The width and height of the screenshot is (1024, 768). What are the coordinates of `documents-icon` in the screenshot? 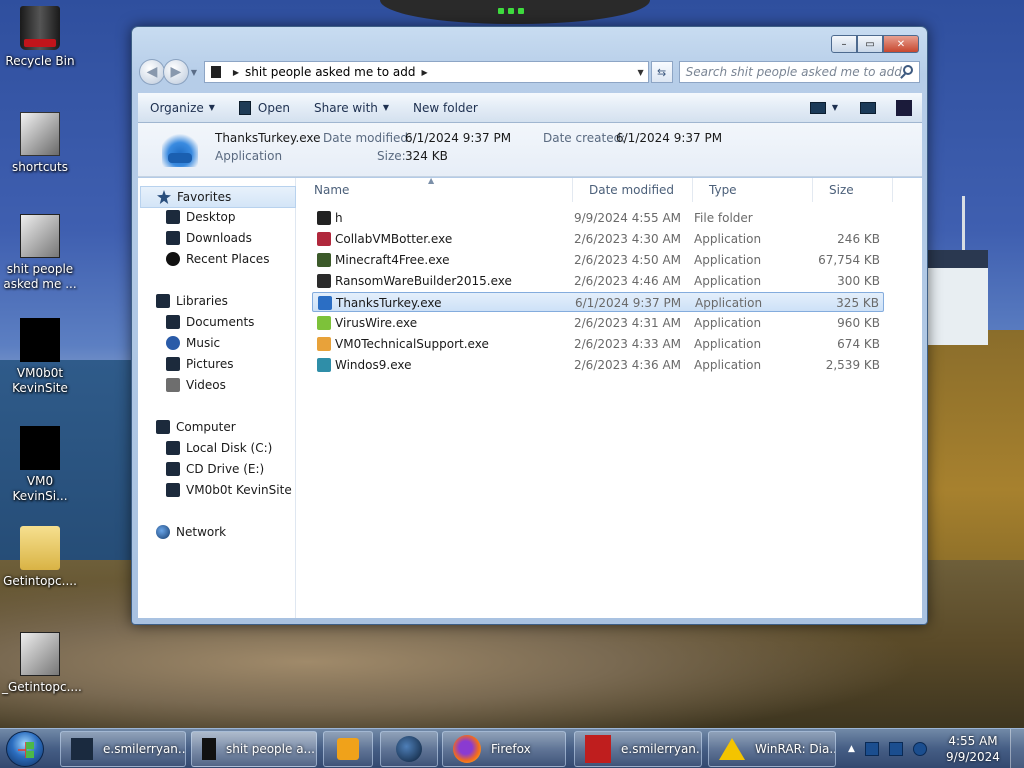 It's located at (173, 322).